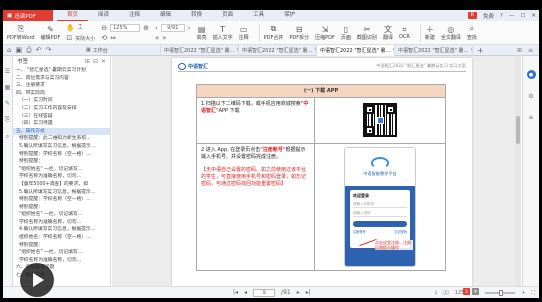 The image size is (542, 302). What do you see at coordinates (404, 33) in the screenshot?
I see `ocr-button: ⌗ OCR` at bounding box center [404, 33].